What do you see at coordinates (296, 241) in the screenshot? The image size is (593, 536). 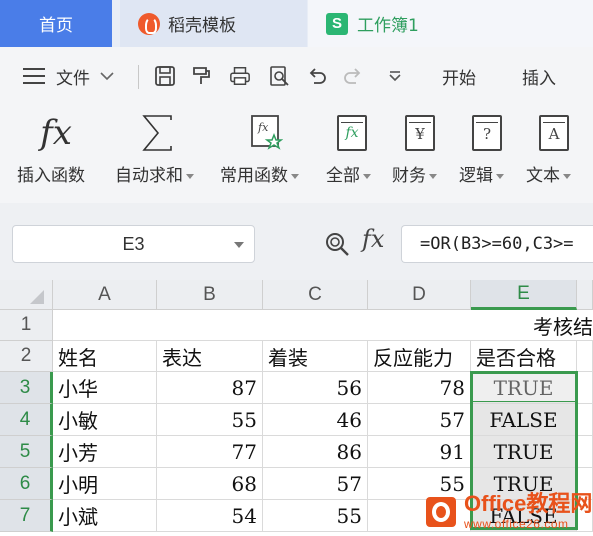 I see `formula-bar: E3 fx =OR(B3>=60,C3>=` at bounding box center [296, 241].